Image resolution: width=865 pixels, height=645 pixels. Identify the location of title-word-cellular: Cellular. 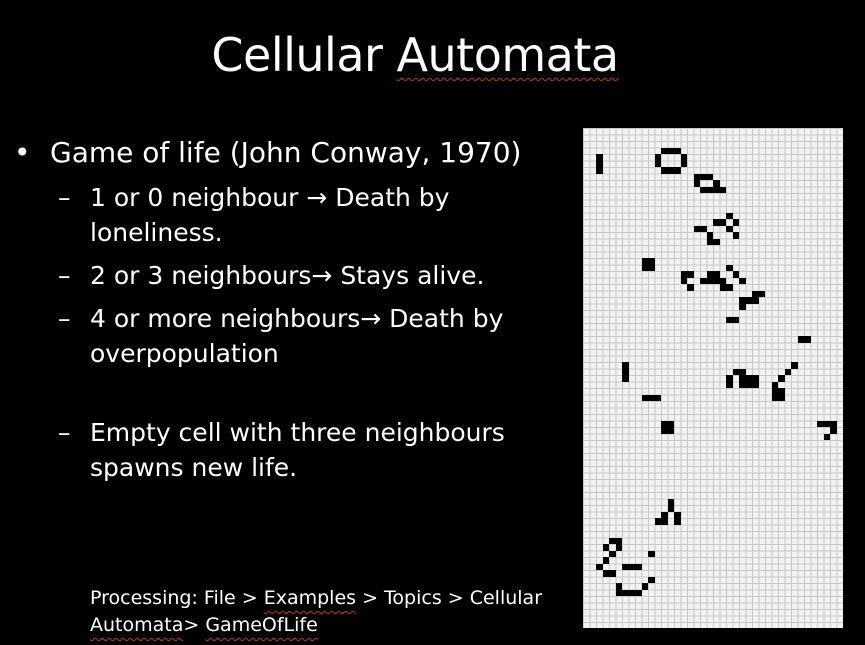
(297, 55).